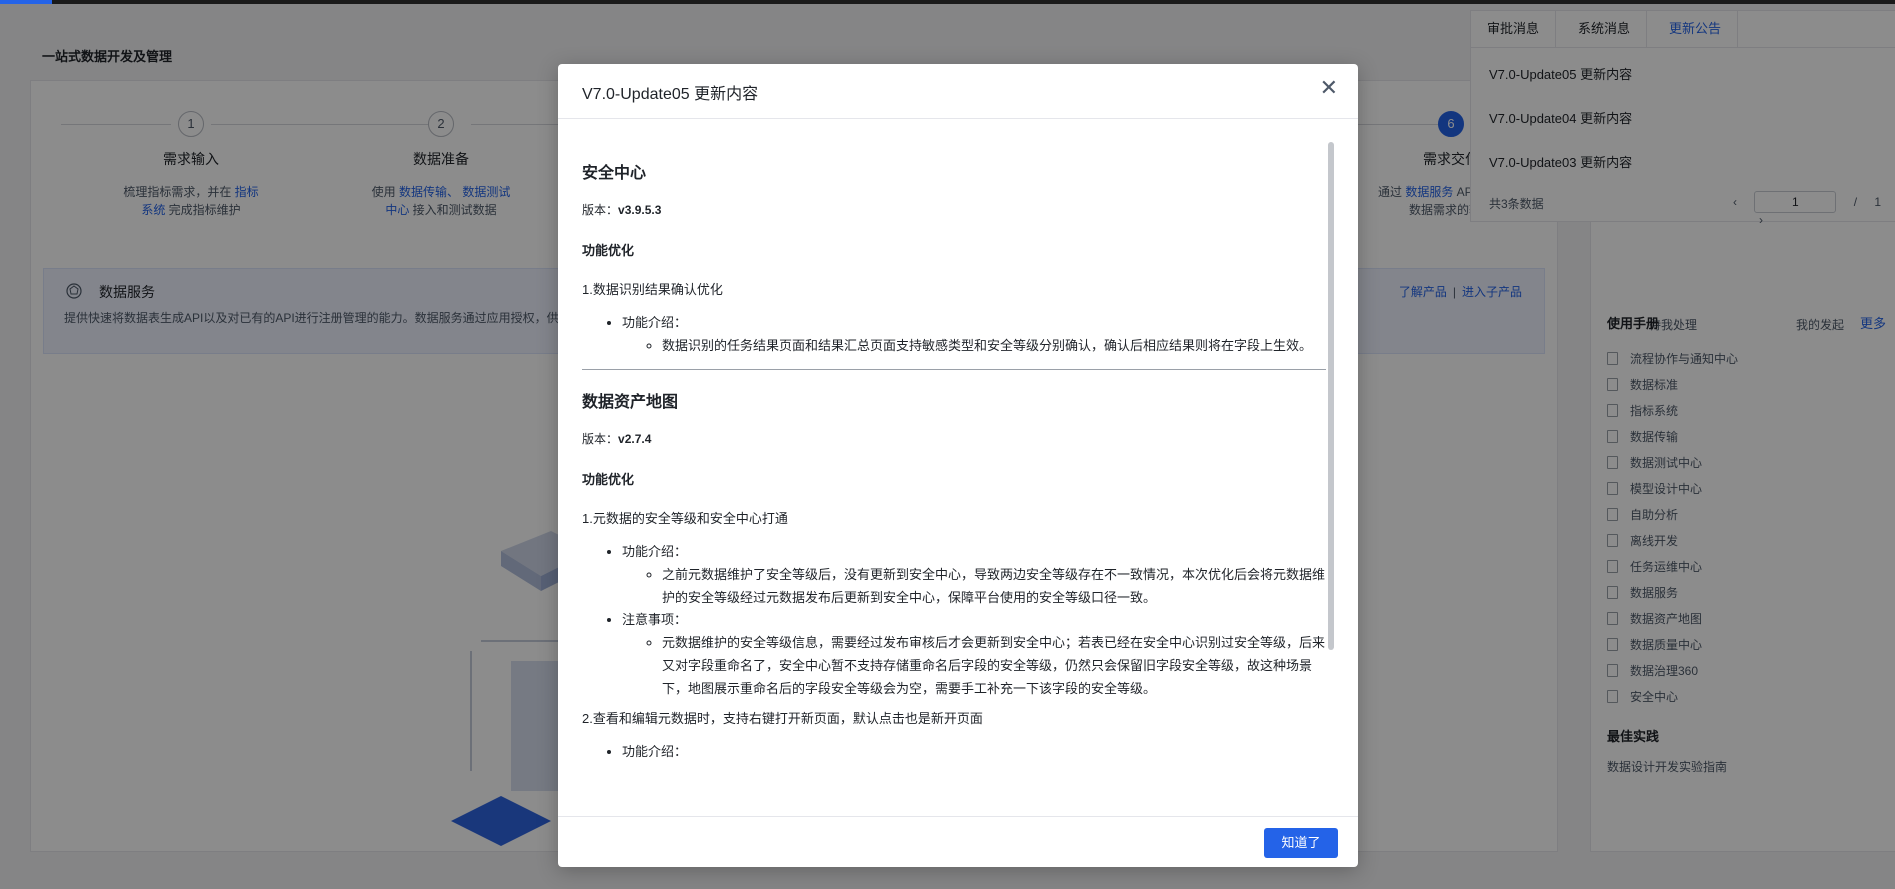  What do you see at coordinates (652, 289) in the screenshot?
I see `feature-item: 1.数据识别结果确认优化` at bounding box center [652, 289].